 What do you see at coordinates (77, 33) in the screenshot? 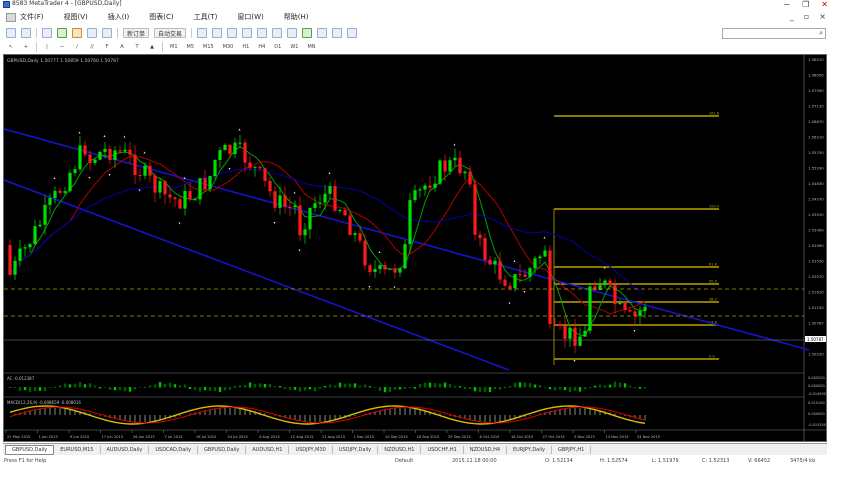
I see `navigator-icon` at bounding box center [77, 33].